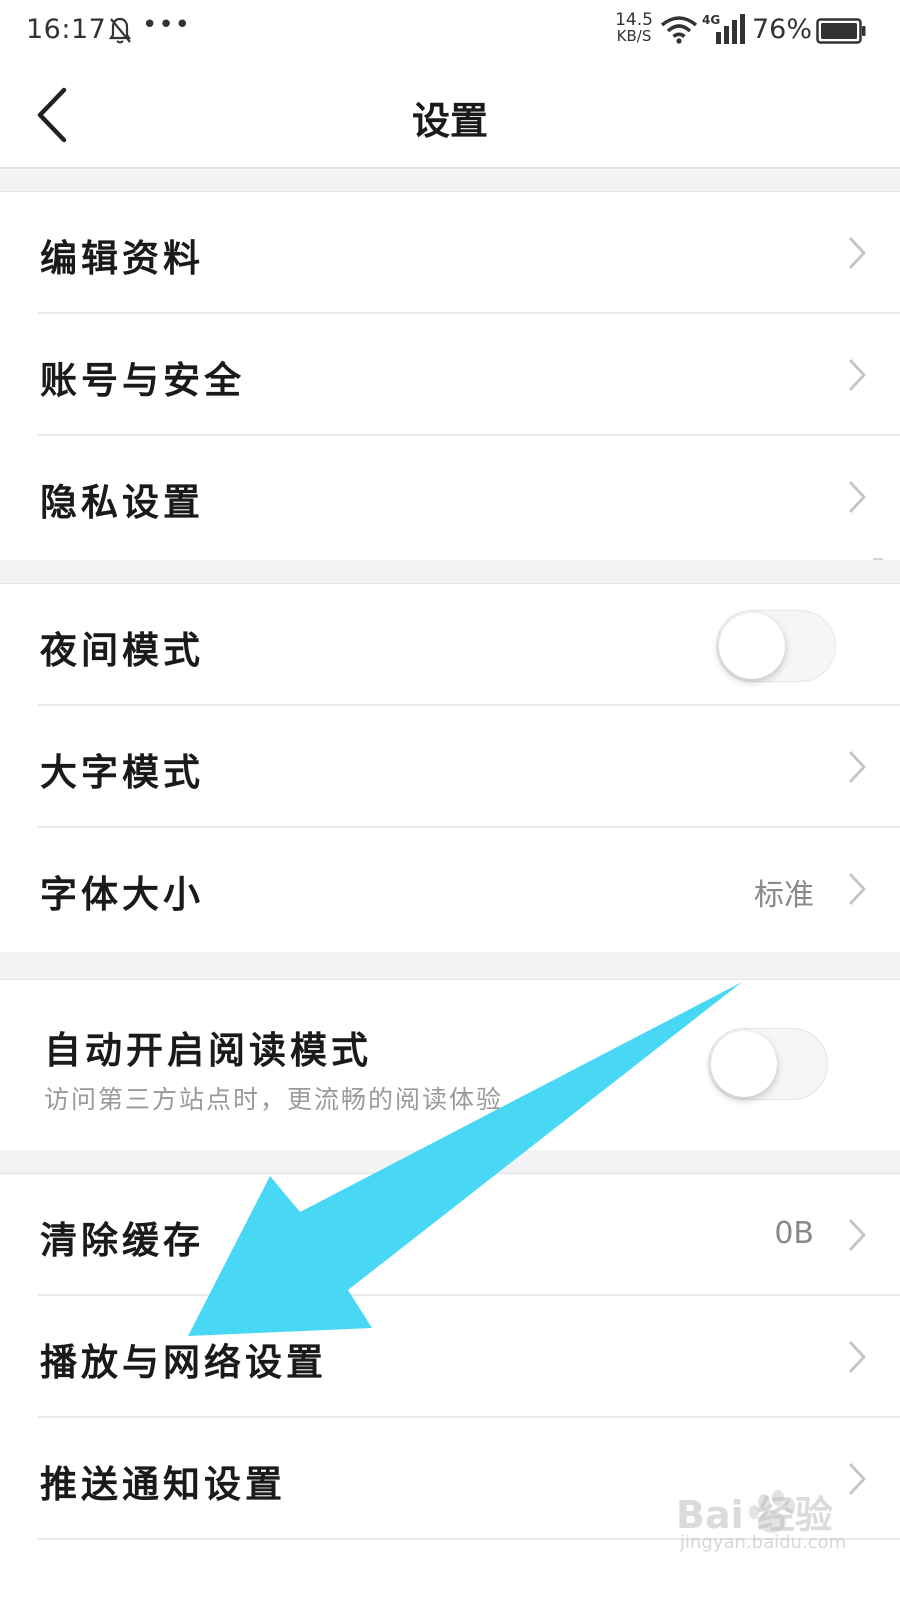 The width and height of the screenshot is (900, 1600). I want to click on settings-item-label: 字体大小, so click(122, 894).